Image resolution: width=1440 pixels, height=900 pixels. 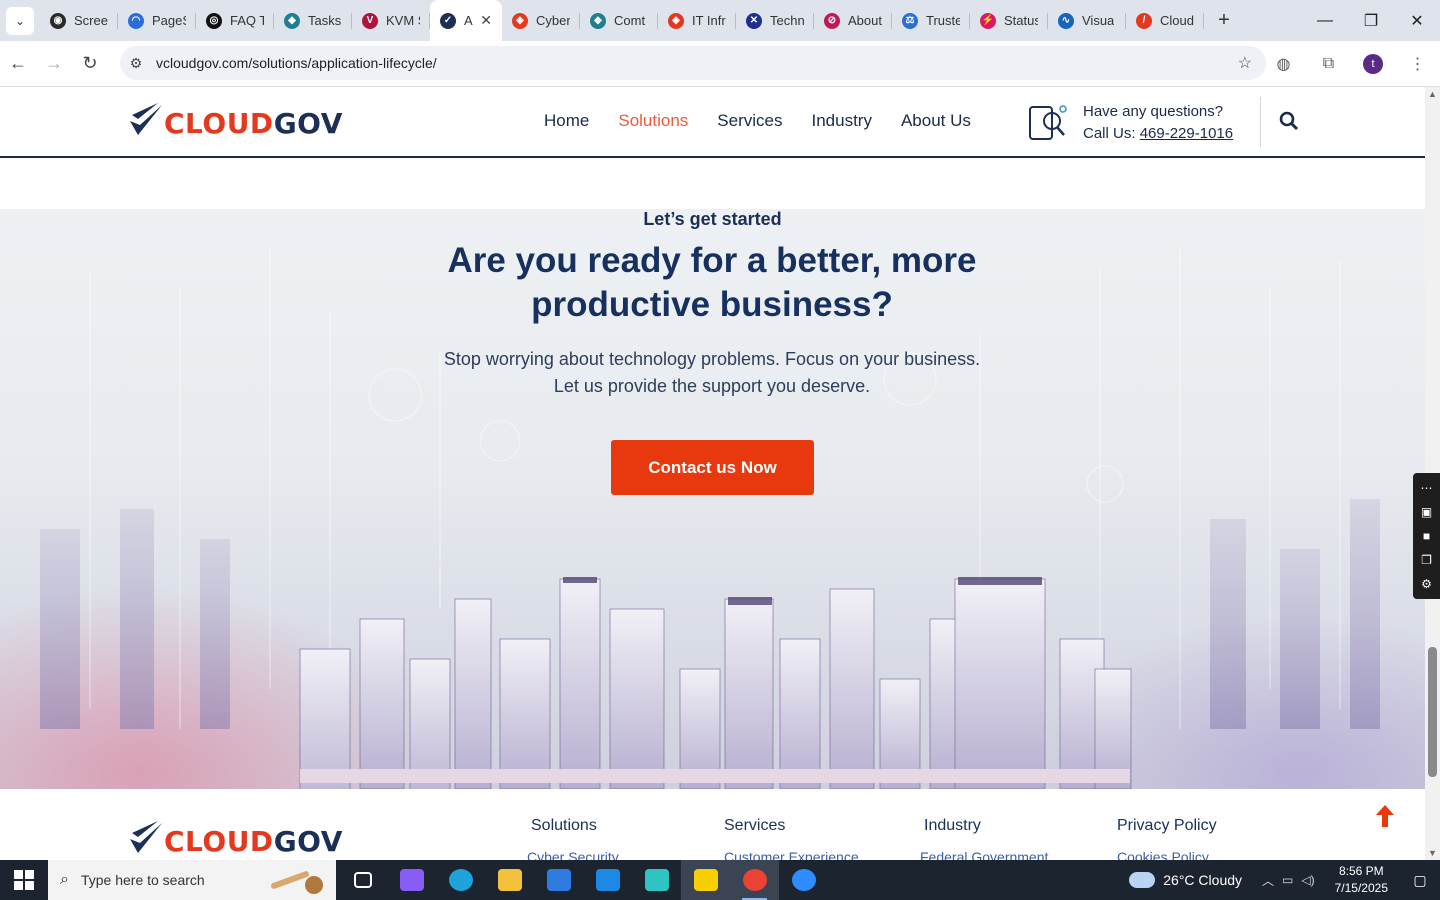 What do you see at coordinates (1087, 20) in the screenshot?
I see `browser-tab: ∿ Visua` at bounding box center [1087, 20].